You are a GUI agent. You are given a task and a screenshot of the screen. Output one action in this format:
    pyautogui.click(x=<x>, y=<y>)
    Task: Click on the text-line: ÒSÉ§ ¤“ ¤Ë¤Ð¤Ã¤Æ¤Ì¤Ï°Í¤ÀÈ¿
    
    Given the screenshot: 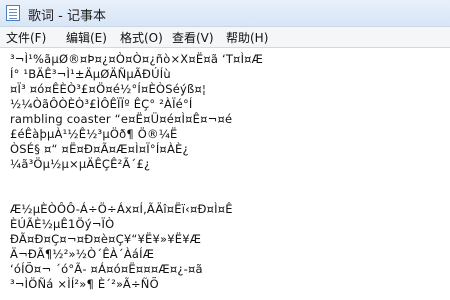 What is the action you would take?
    pyautogui.click(x=99, y=149)
    